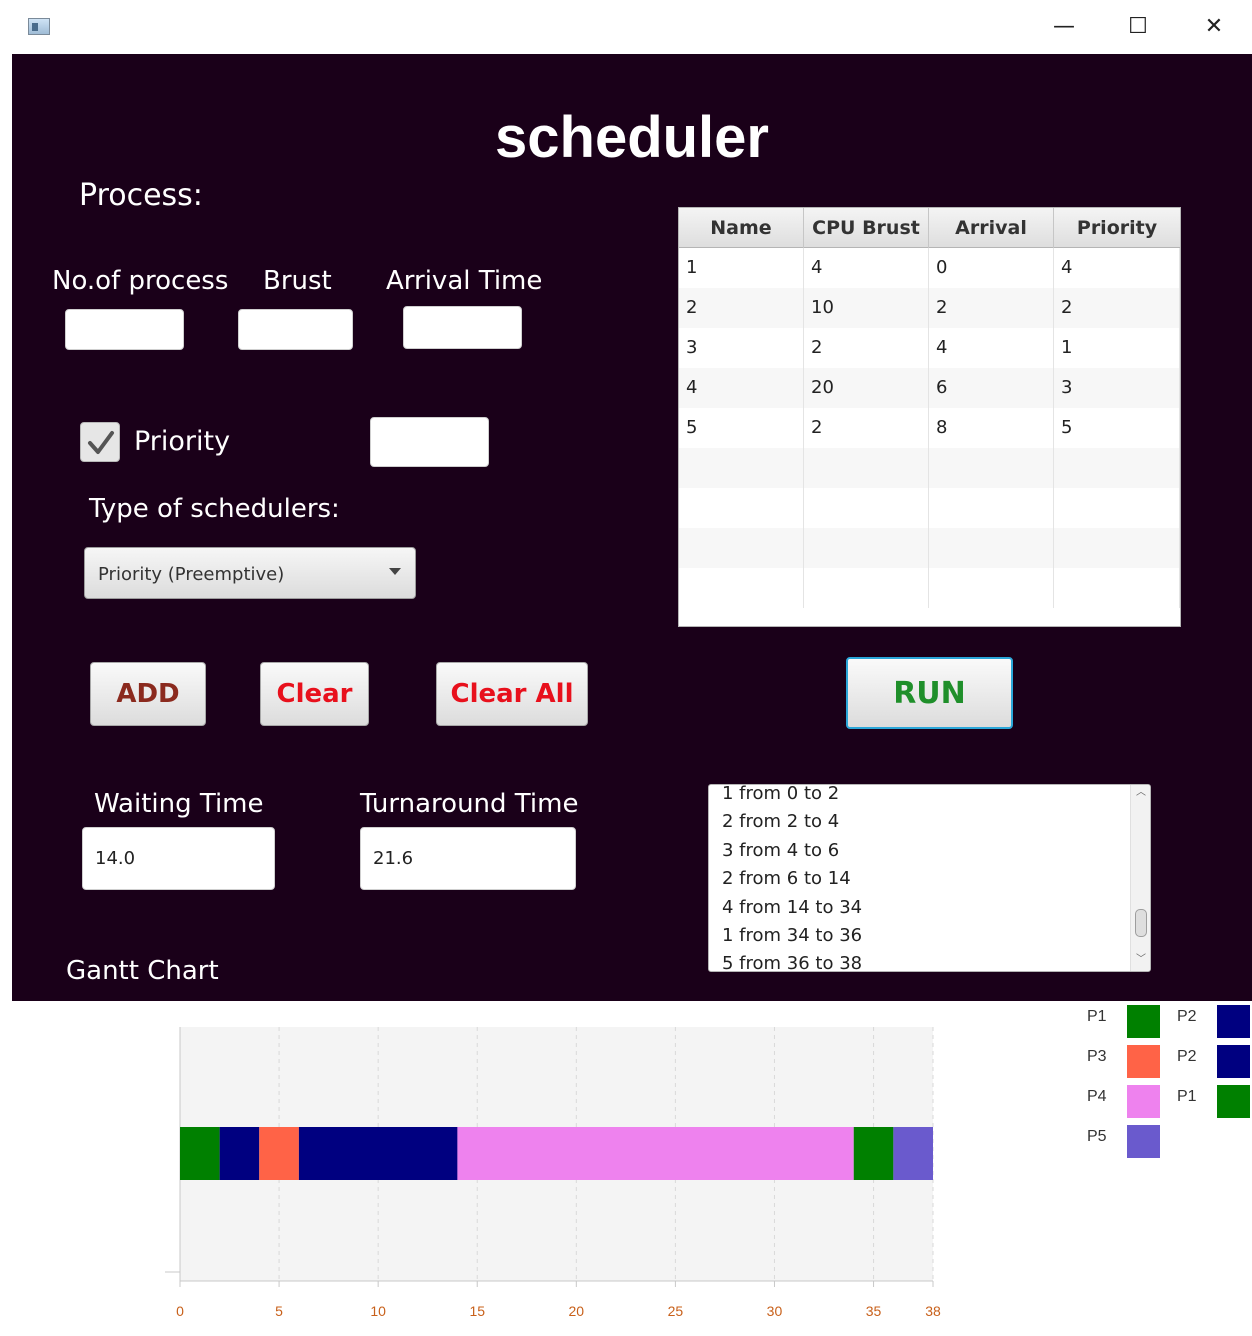 This screenshot has width=1252, height=1336. Describe the element at coordinates (468, 858) in the screenshot. I see `turnaround-time-field: 21.6` at that location.